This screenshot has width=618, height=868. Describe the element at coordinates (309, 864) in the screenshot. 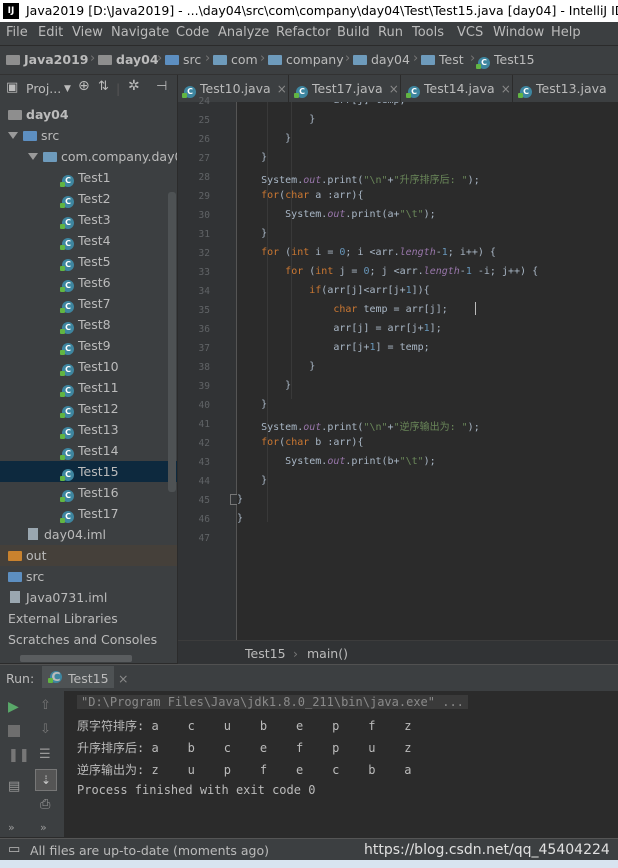

I see `os-taskbar` at that location.